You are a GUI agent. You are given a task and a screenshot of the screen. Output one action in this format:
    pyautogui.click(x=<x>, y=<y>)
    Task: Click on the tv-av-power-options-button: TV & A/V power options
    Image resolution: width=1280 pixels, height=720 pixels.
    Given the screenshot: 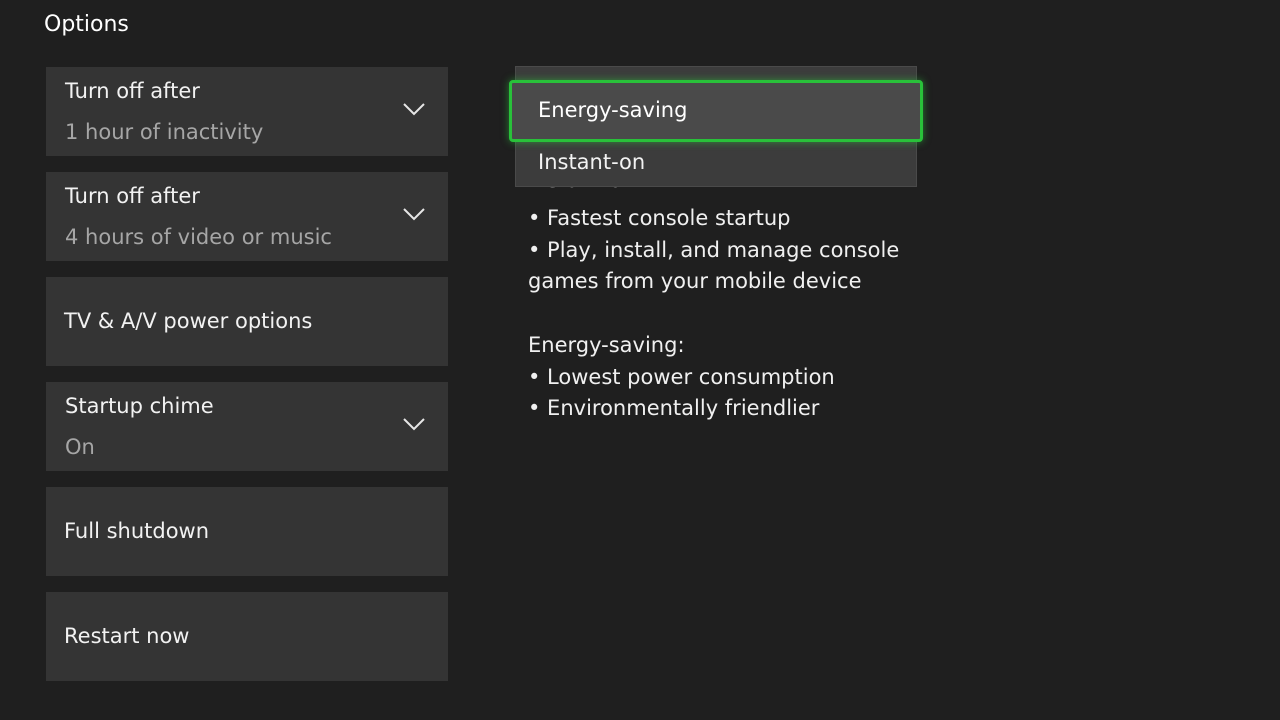 What is the action you would take?
    pyautogui.click(x=247, y=321)
    